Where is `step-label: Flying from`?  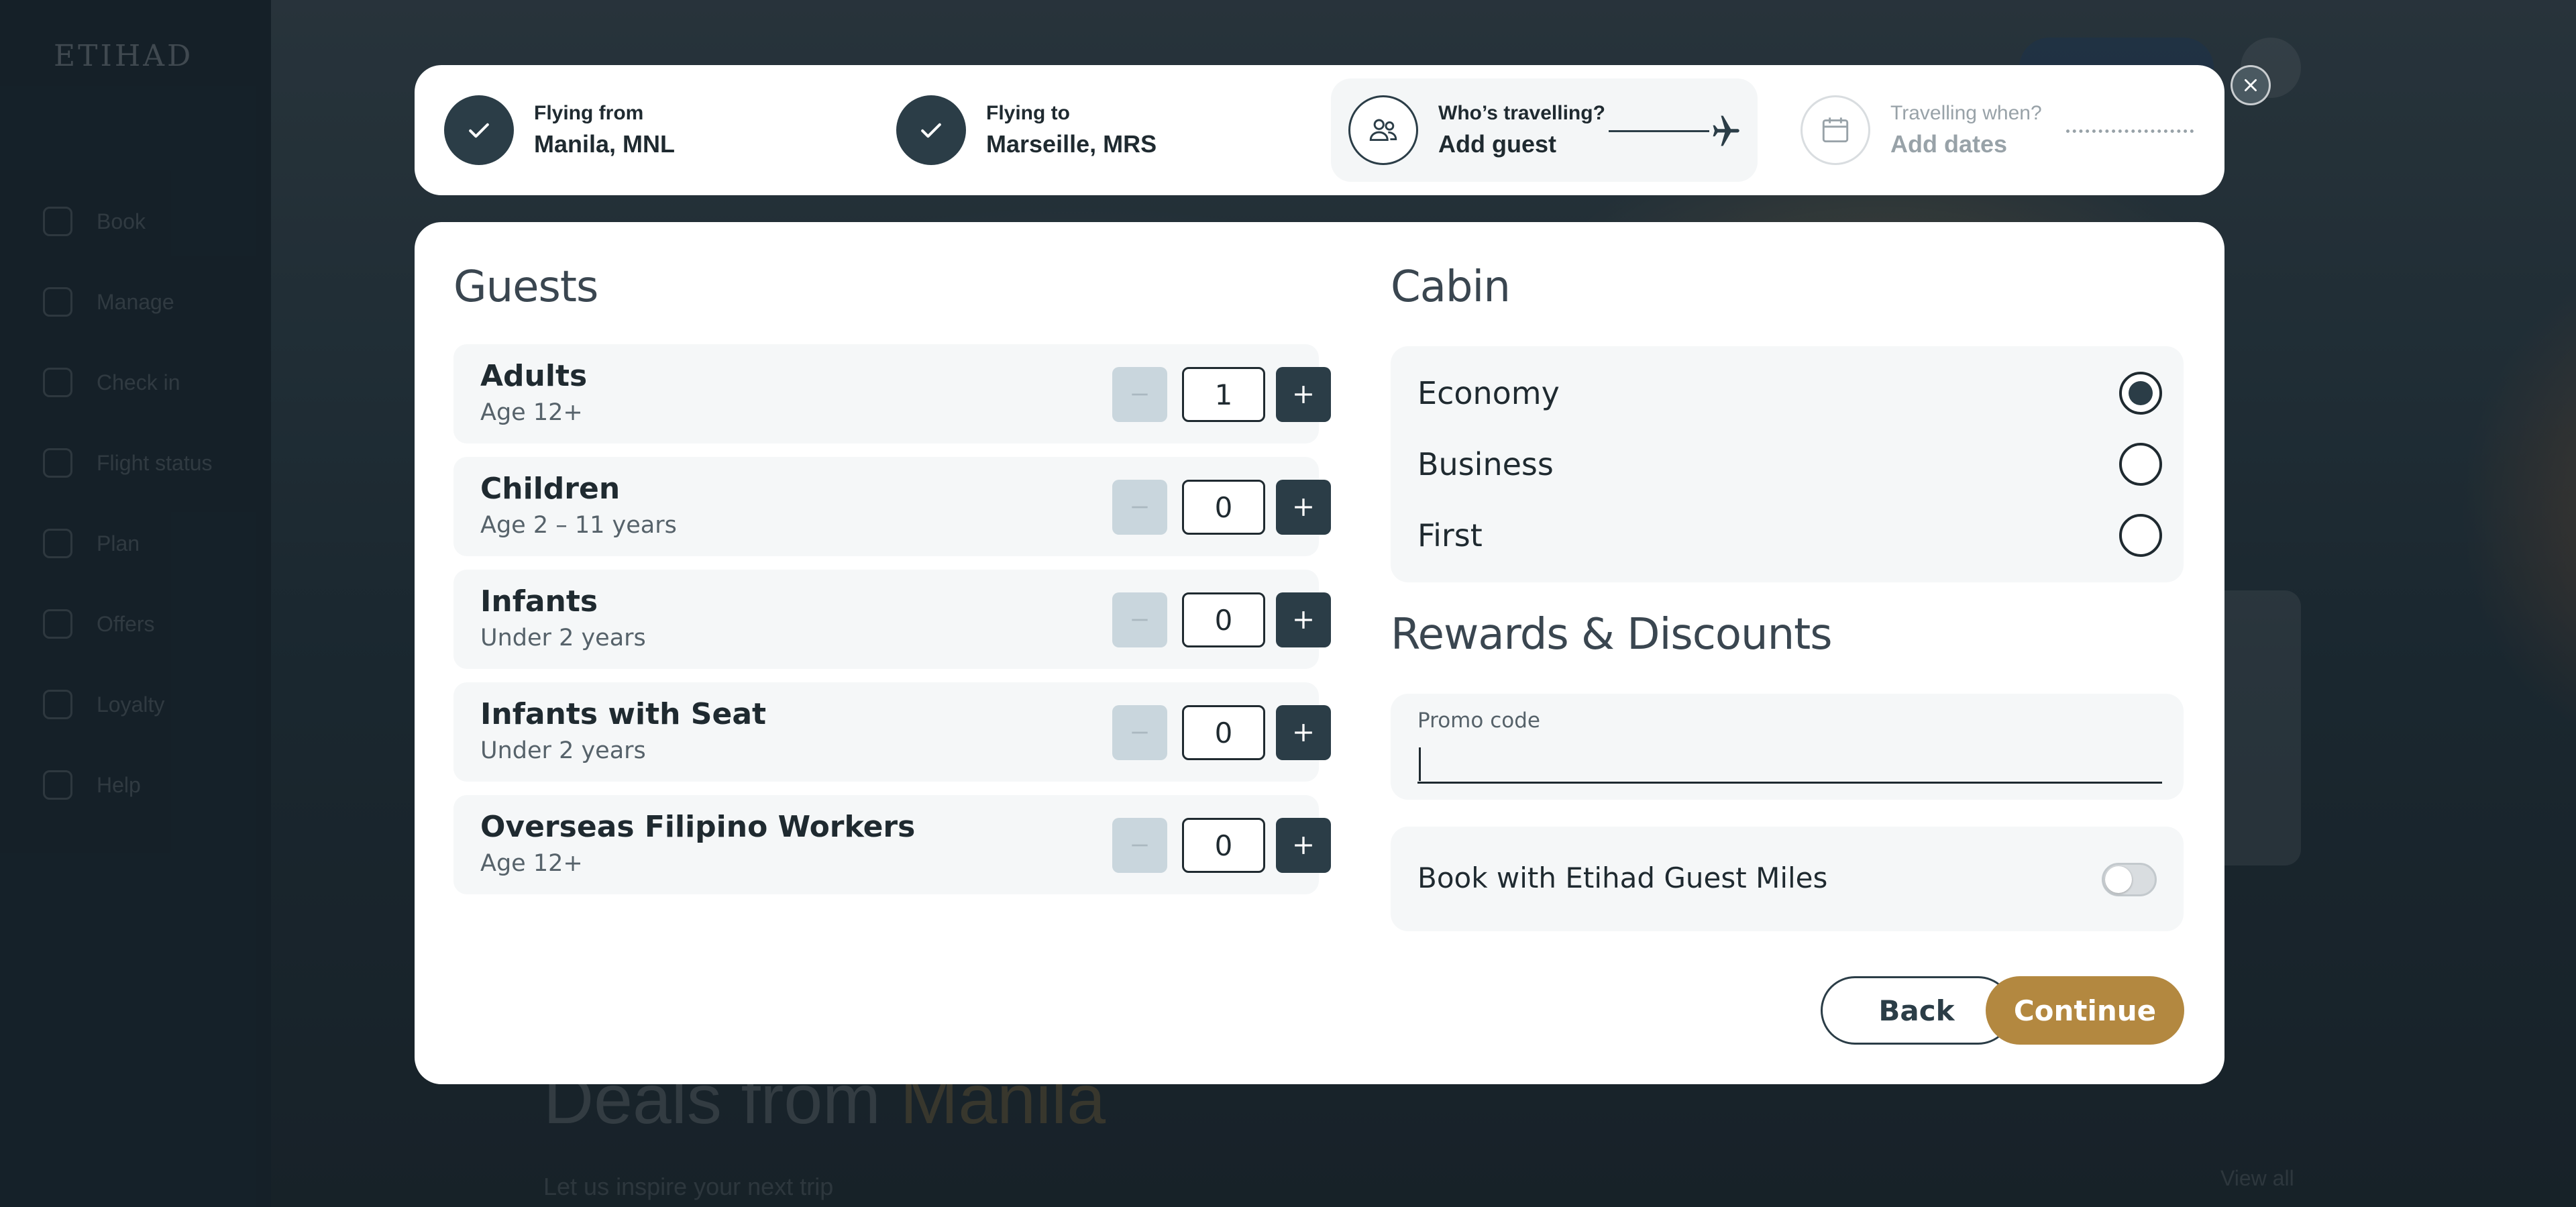 step-label: Flying from is located at coordinates (589, 113).